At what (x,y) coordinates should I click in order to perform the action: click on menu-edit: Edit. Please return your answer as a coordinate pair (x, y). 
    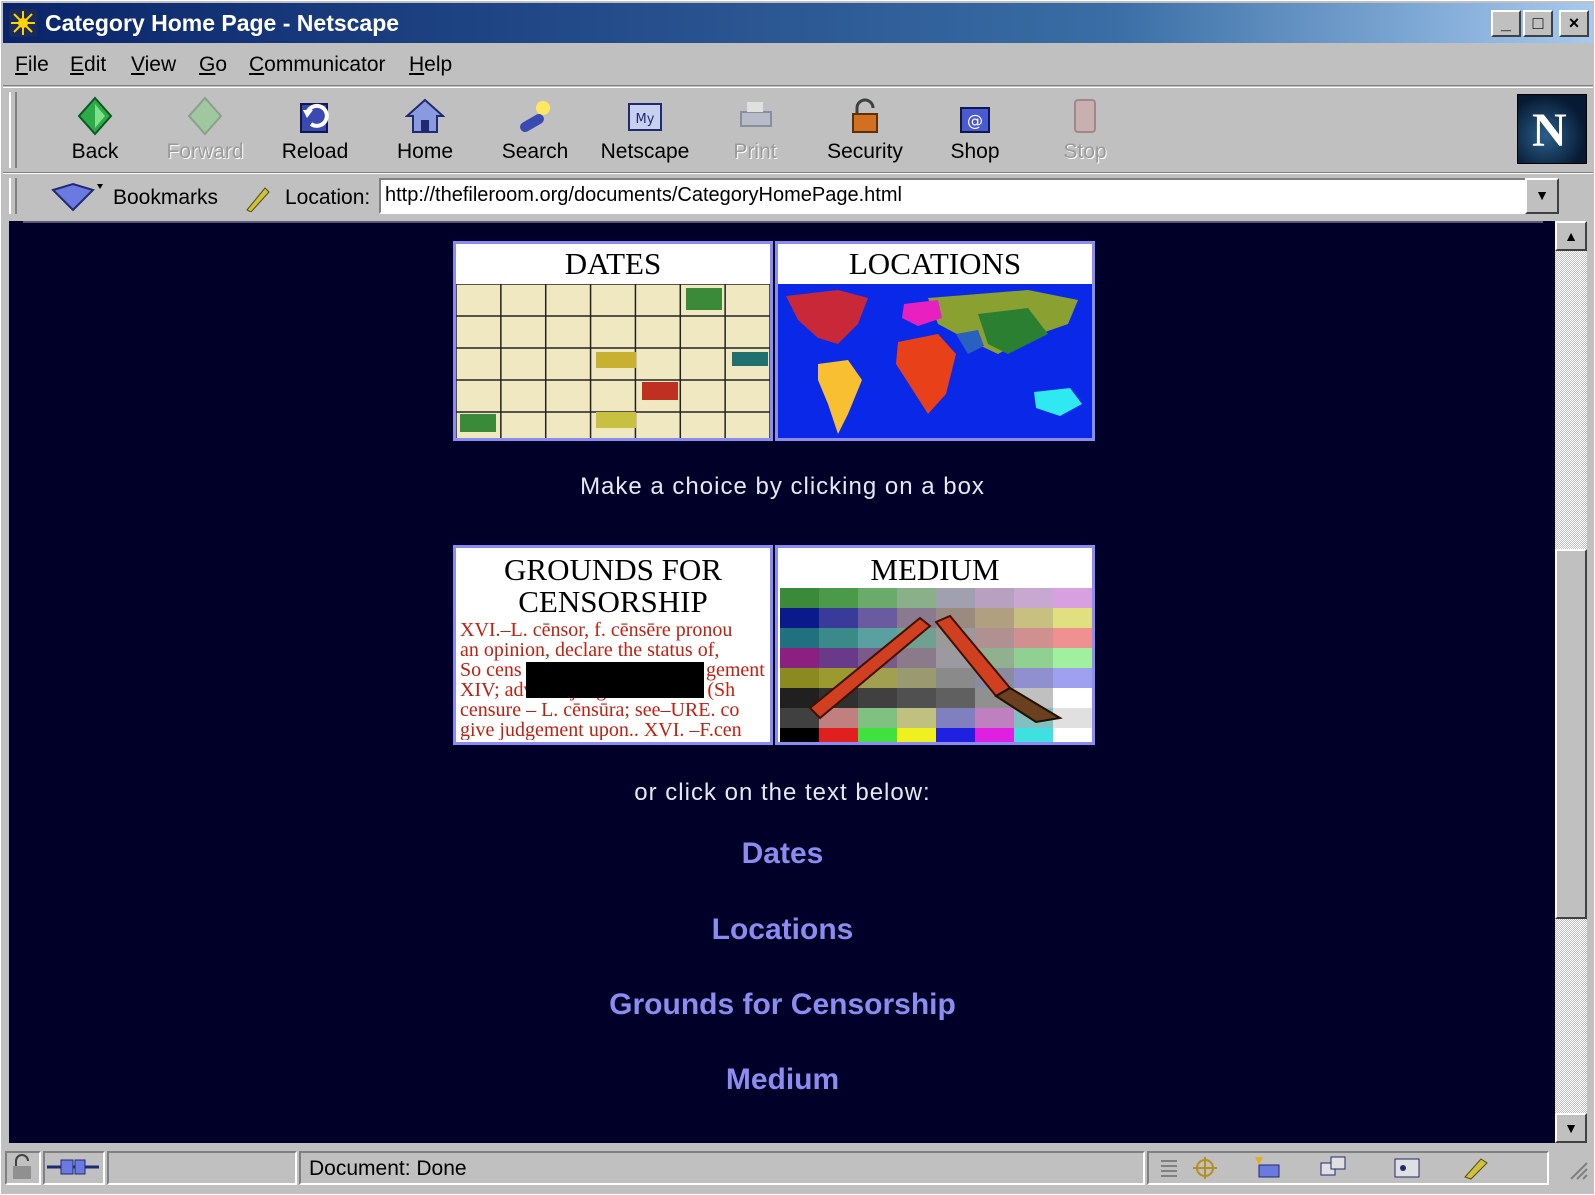
    Looking at the image, I should click on (88, 65).